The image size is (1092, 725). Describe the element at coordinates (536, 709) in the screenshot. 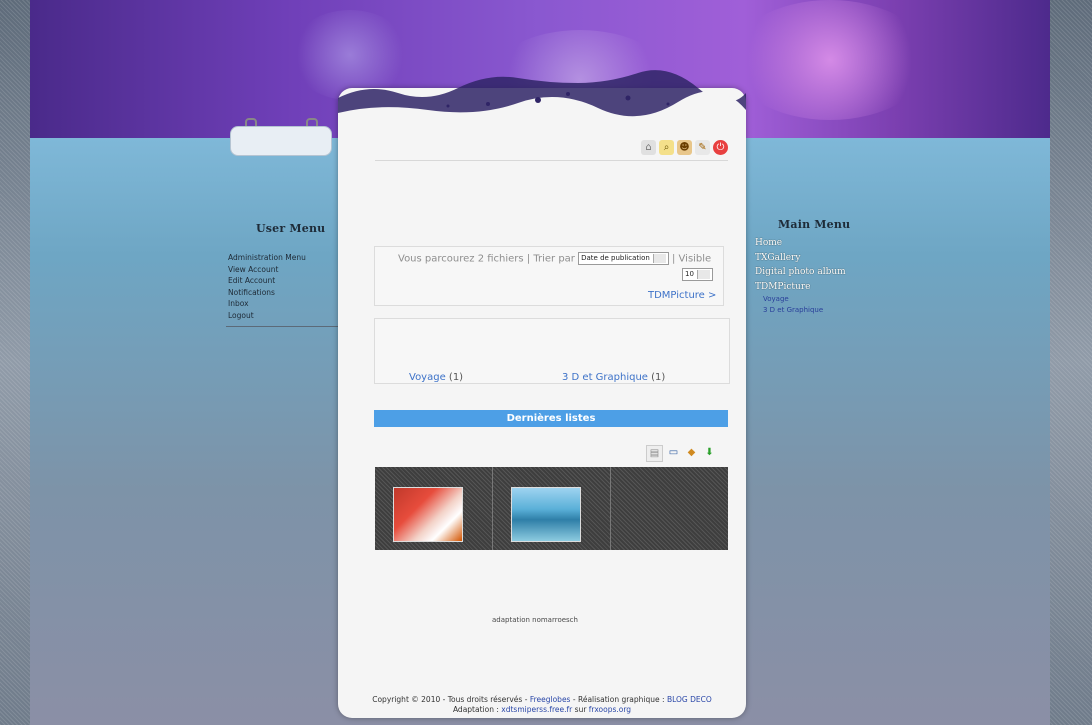

I see `adaptation-link: xdtsmiperss.free.fr` at that location.